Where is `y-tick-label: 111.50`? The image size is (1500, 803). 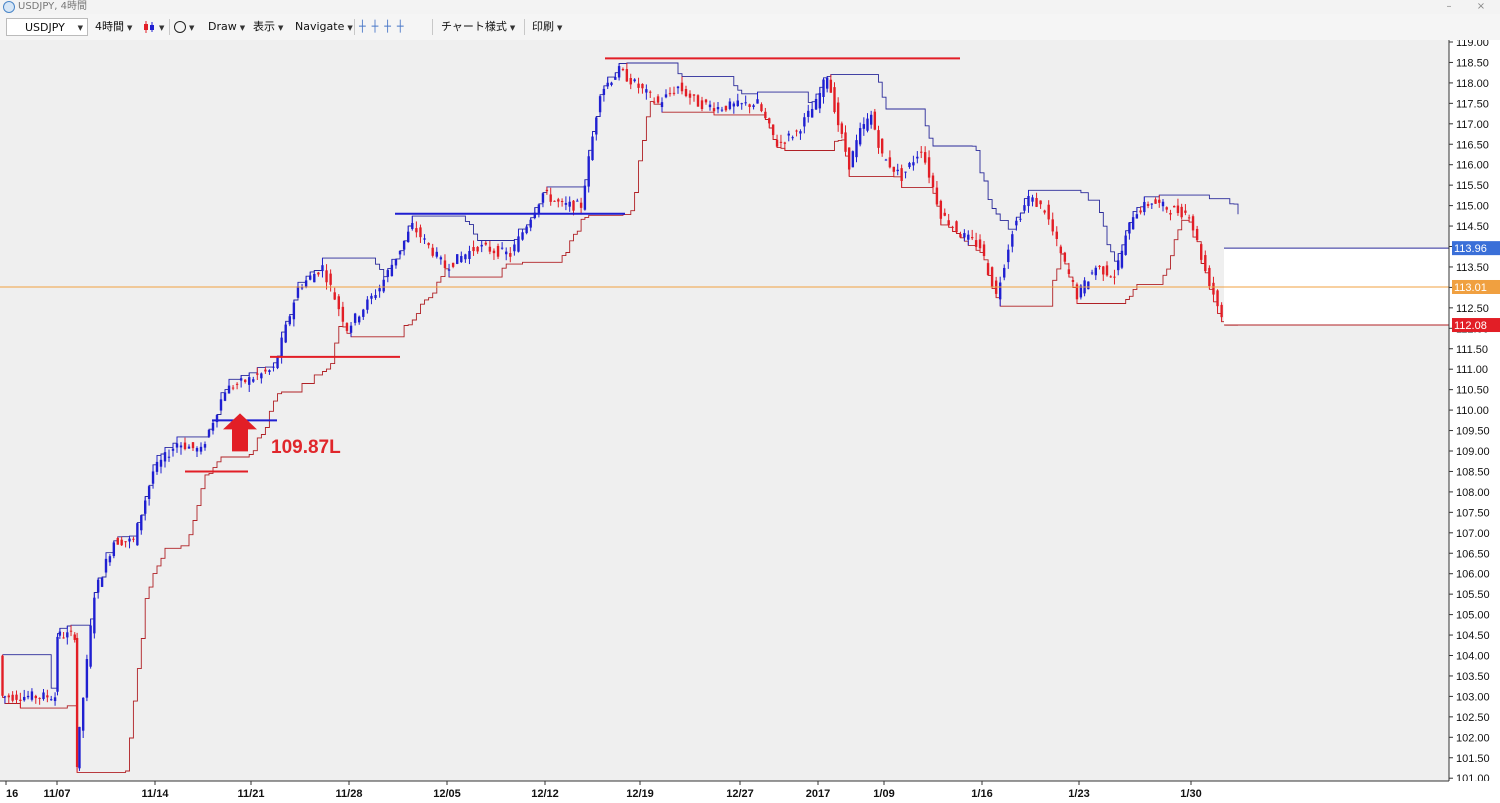 y-tick-label: 111.50 is located at coordinates (1472, 350).